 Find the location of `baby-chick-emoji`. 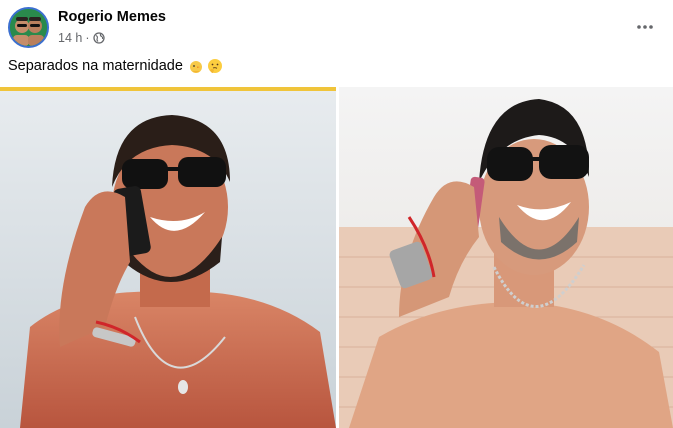

baby-chick-emoji is located at coordinates (196, 66).